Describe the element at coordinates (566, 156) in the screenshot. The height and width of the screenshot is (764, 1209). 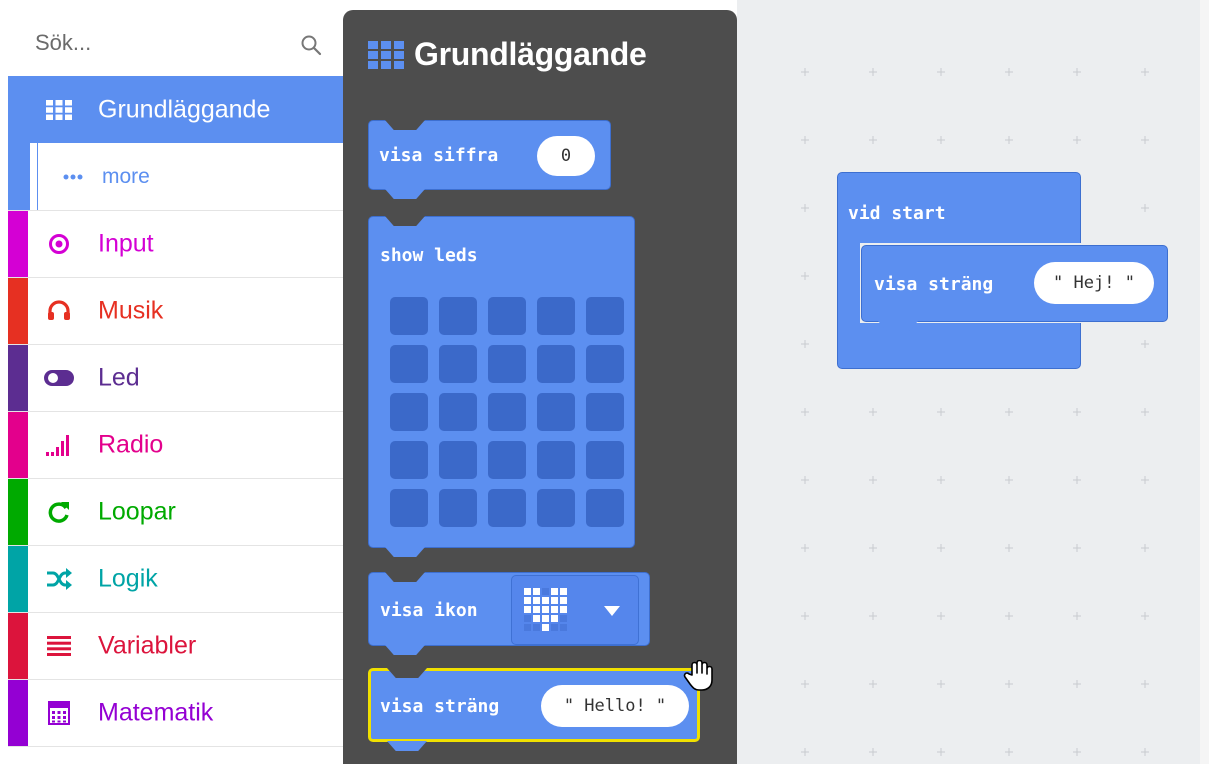
I see `number-field: 0` at that location.